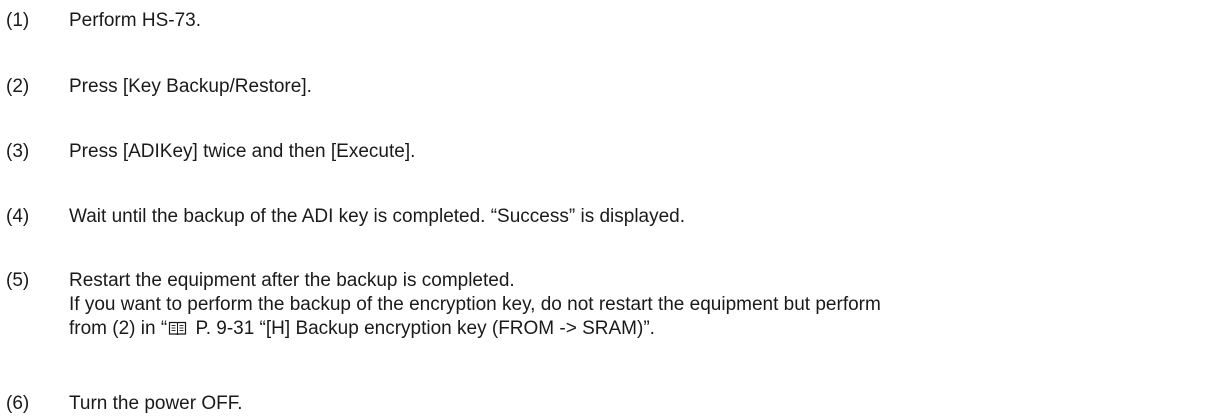 The width and height of the screenshot is (1205, 420). Describe the element at coordinates (177, 328) in the screenshot. I see `book-reference-icon` at that location.